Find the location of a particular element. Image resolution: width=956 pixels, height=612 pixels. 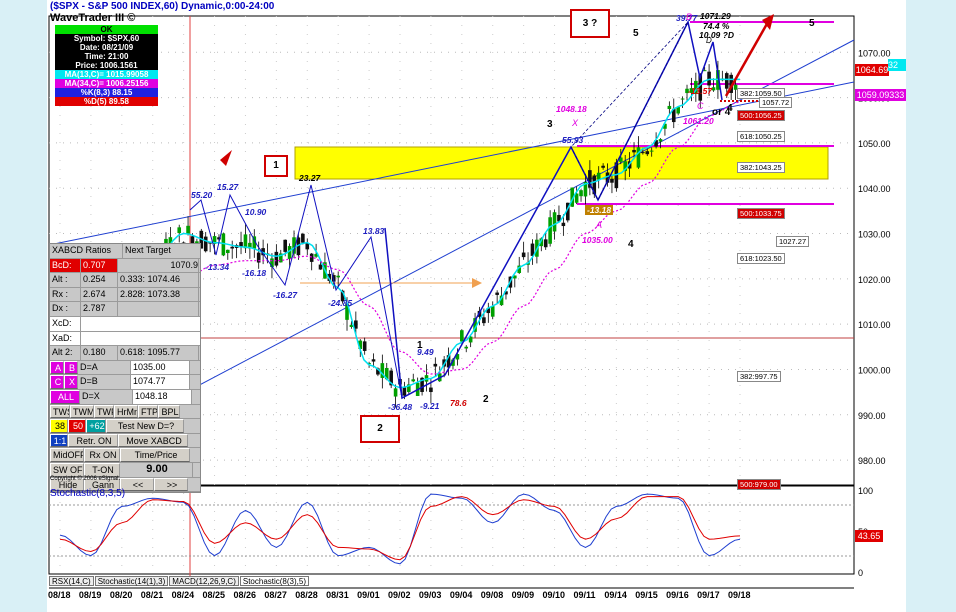

k-label: %K(8,3) 88.15 is located at coordinates (106, 92).